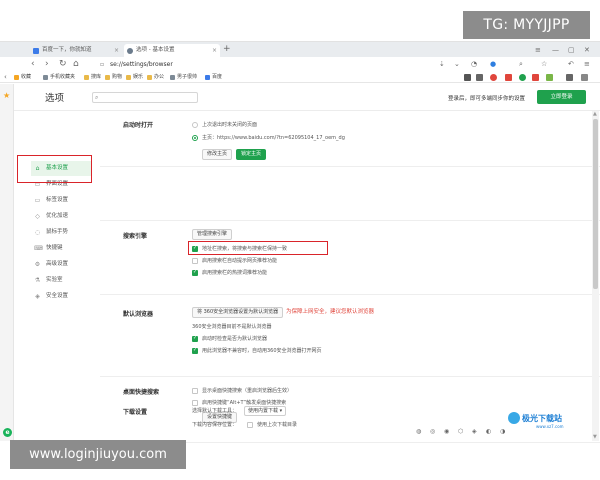 The height and width of the screenshot is (480, 600). I want to click on bookmark-item: 购物, so click(113, 77).